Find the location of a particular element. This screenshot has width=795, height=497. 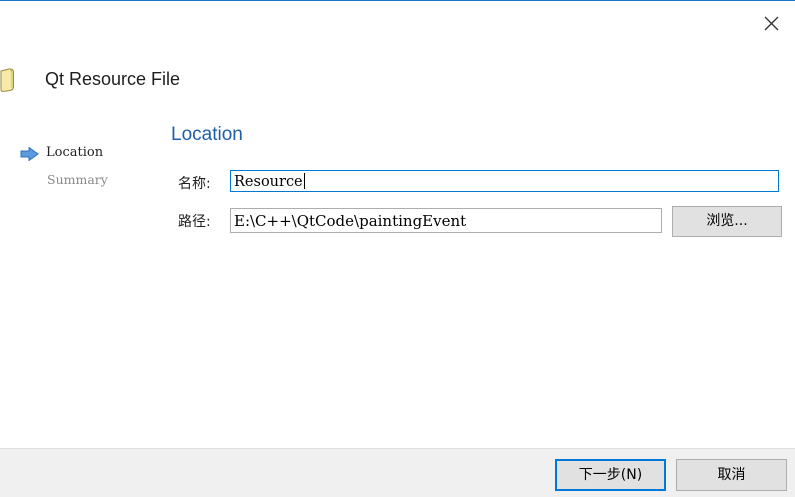

wizard-title: Qt Resource File is located at coordinates (113, 79).